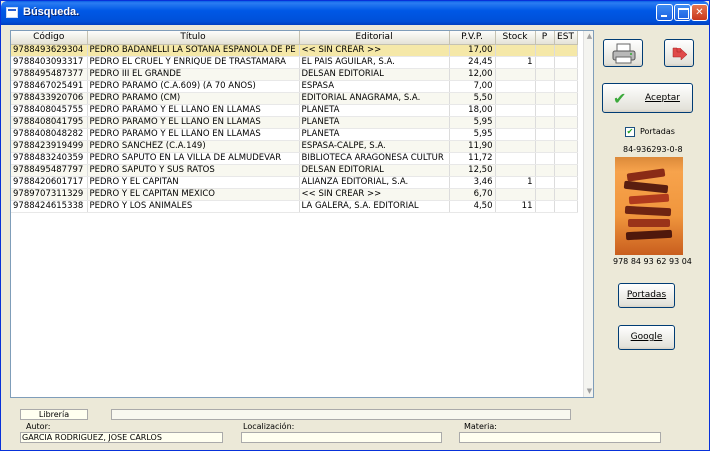 This screenshot has width=710, height=451. Describe the element at coordinates (49, 38) in the screenshot. I see `col-header-codigo: Código` at that location.